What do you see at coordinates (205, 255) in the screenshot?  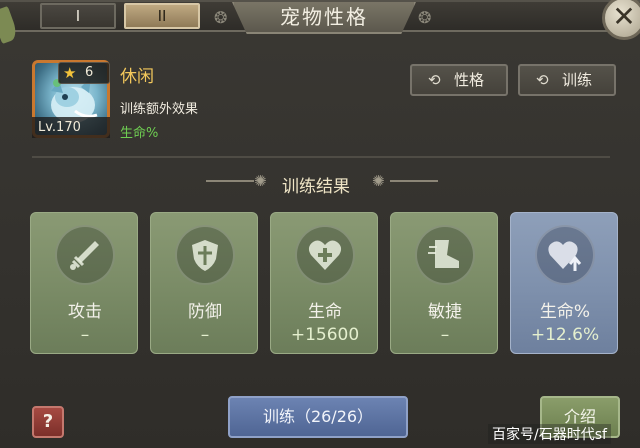 I see `shield-icon` at bounding box center [205, 255].